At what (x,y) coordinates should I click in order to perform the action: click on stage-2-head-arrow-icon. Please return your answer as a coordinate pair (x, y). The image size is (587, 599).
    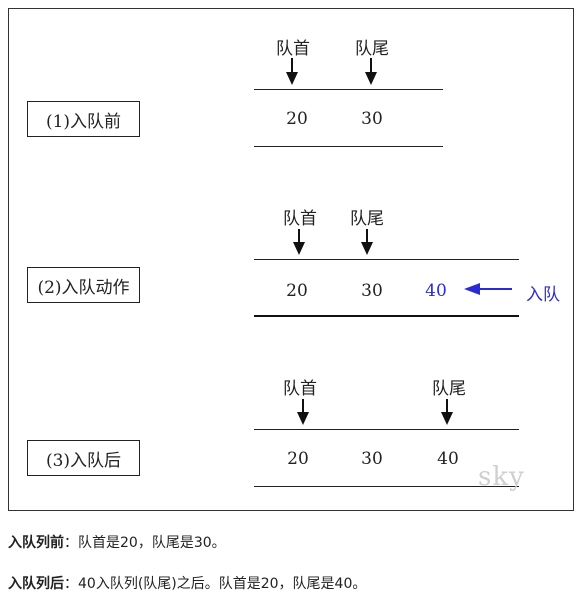
    Looking at the image, I should click on (299, 242).